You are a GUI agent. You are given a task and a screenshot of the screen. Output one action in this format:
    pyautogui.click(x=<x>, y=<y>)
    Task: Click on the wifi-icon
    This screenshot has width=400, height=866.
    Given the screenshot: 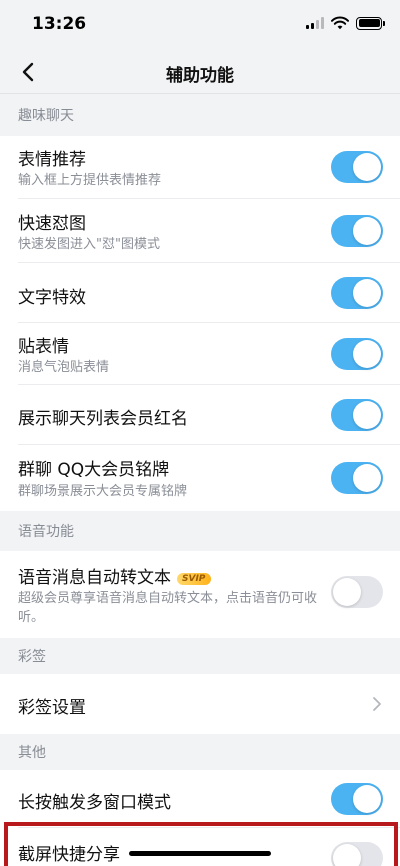 What is the action you would take?
    pyautogui.click(x=340, y=23)
    